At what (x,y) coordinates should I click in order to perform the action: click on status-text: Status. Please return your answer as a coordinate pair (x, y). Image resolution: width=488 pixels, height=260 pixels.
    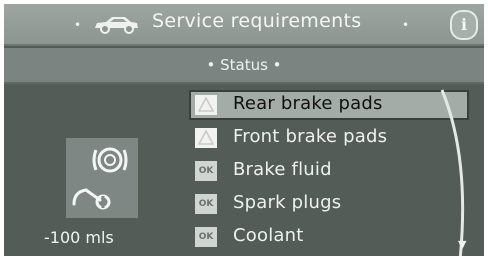
    Looking at the image, I should click on (244, 65).